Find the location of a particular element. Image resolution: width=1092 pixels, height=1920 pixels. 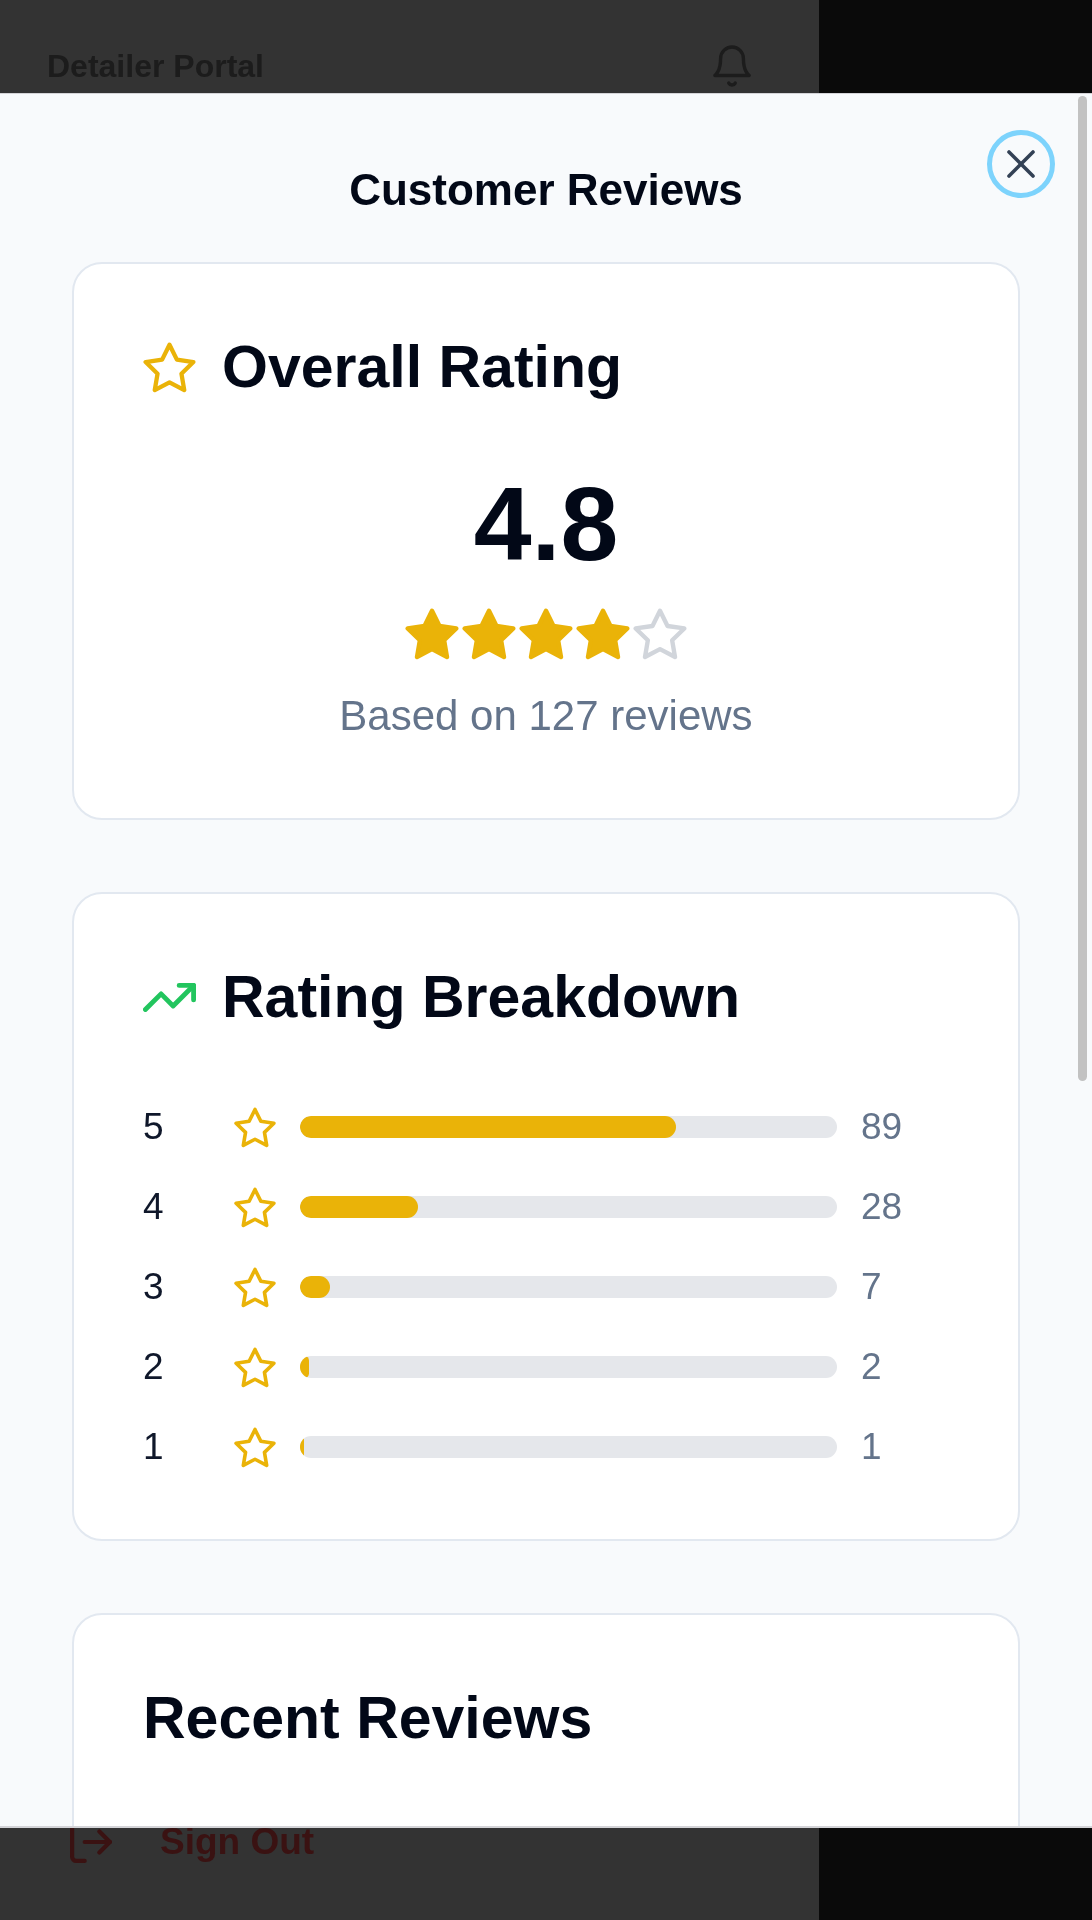

review-count: 2 is located at coordinates (871, 1367).